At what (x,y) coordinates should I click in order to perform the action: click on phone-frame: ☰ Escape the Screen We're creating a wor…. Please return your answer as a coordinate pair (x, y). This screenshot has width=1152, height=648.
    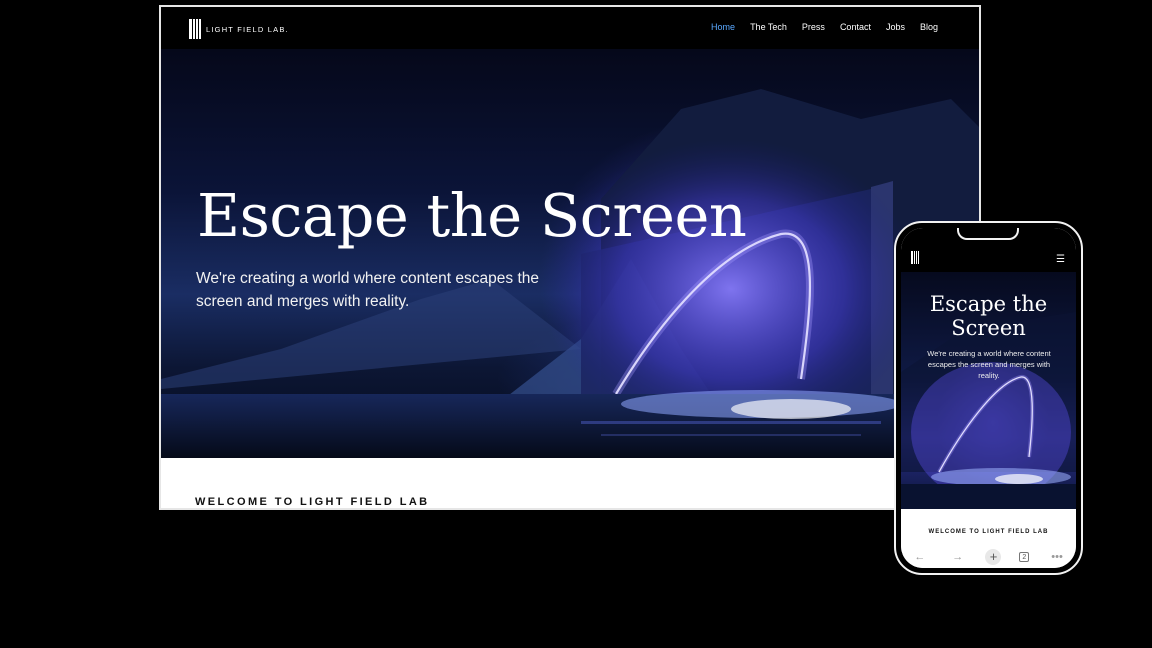
    Looking at the image, I should click on (988, 398).